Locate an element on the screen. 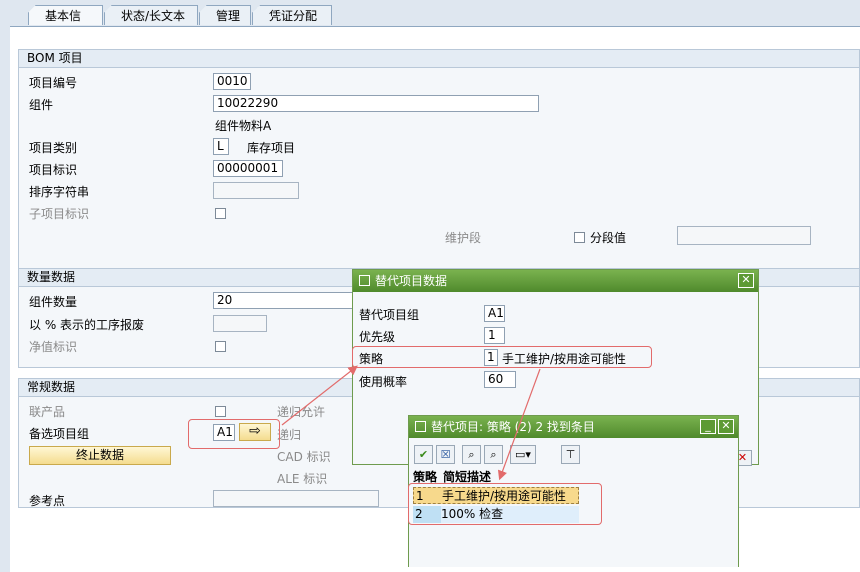 This screenshot has height=572, width=860. arrow-to-strategy is located at coordinates (319, 395).